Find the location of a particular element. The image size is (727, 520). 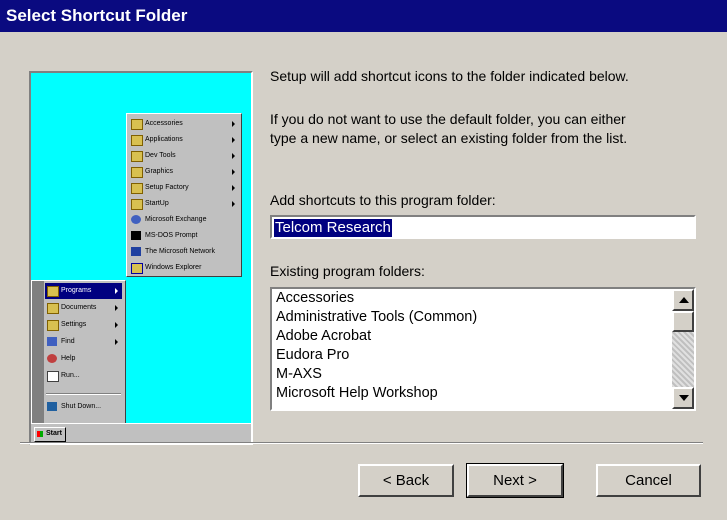

scroll-down-button is located at coordinates (683, 398).